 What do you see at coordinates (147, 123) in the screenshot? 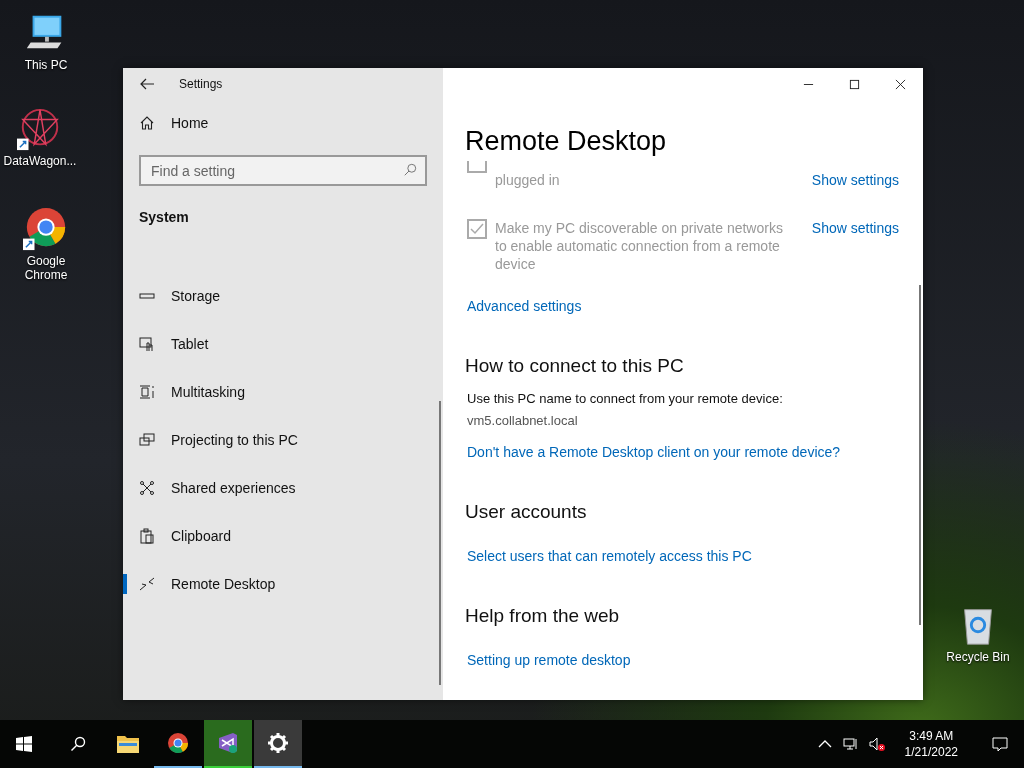
I see `home-icon` at bounding box center [147, 123].